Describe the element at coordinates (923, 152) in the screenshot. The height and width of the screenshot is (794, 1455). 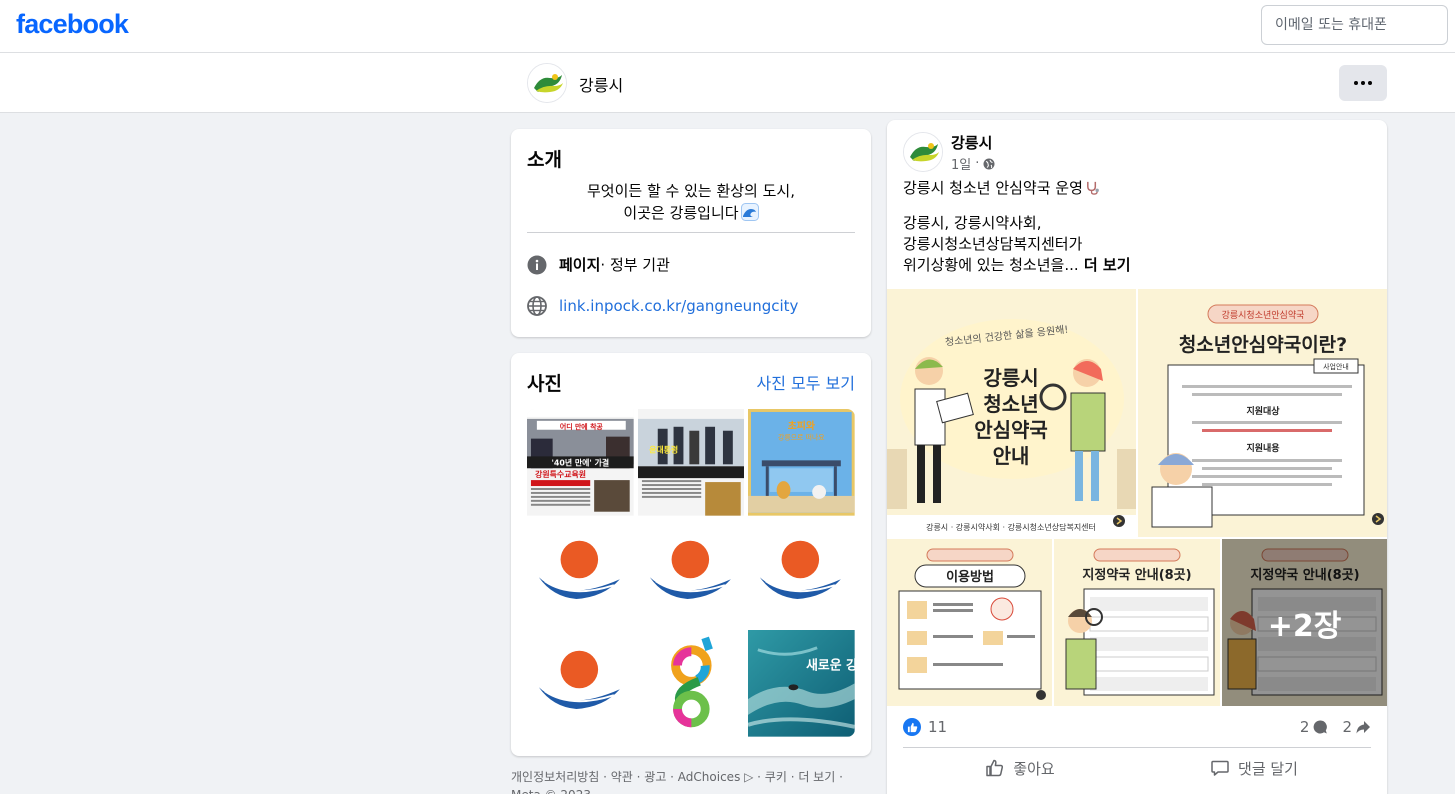
I see `post-author-avatar` at that location.